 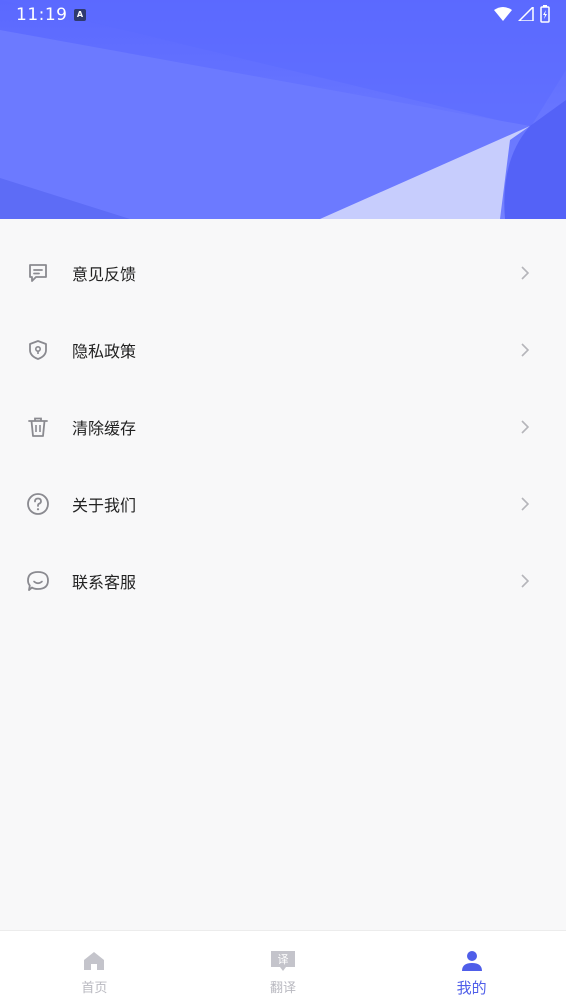 I want to click on notification-icon: A, so click(x=80, y=15).